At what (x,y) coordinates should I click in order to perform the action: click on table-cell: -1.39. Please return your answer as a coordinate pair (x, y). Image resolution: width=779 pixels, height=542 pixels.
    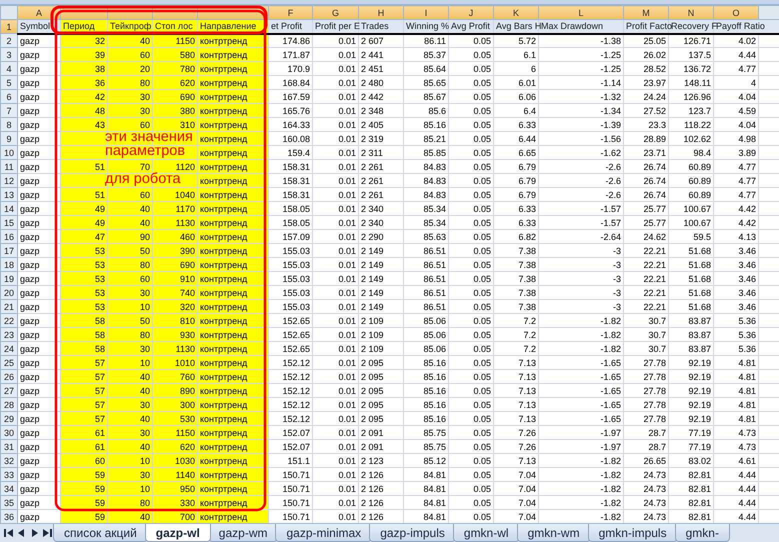
    Looking at the image, I should click on (581, 125).